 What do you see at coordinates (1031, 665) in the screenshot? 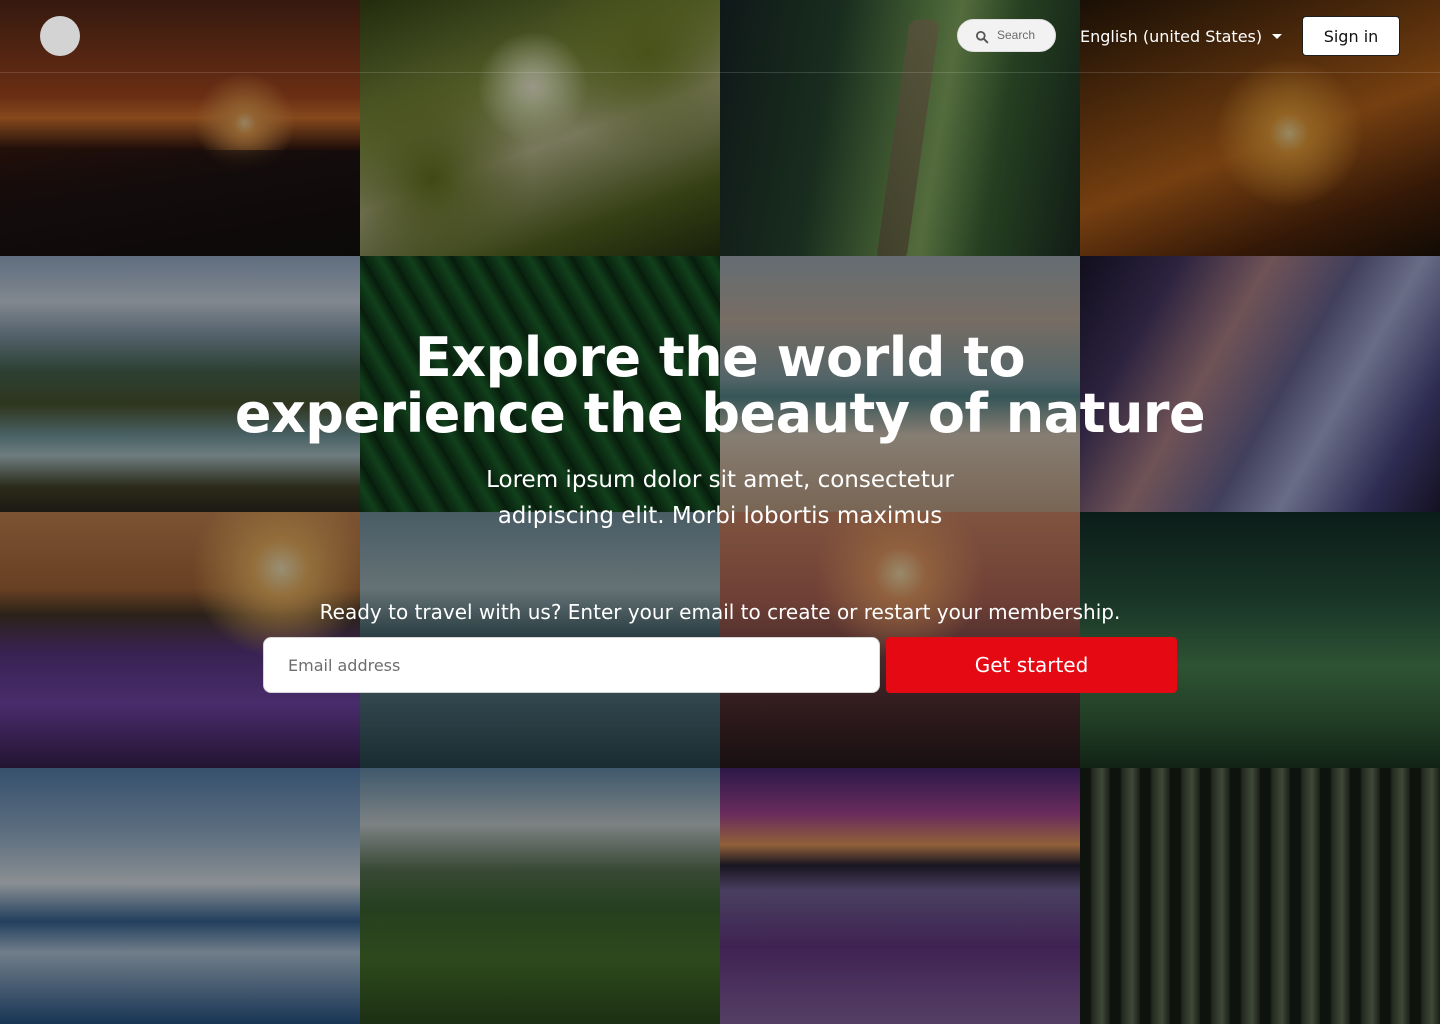
I see `get-started-button: Get started` at bounding box center [1031, 665].